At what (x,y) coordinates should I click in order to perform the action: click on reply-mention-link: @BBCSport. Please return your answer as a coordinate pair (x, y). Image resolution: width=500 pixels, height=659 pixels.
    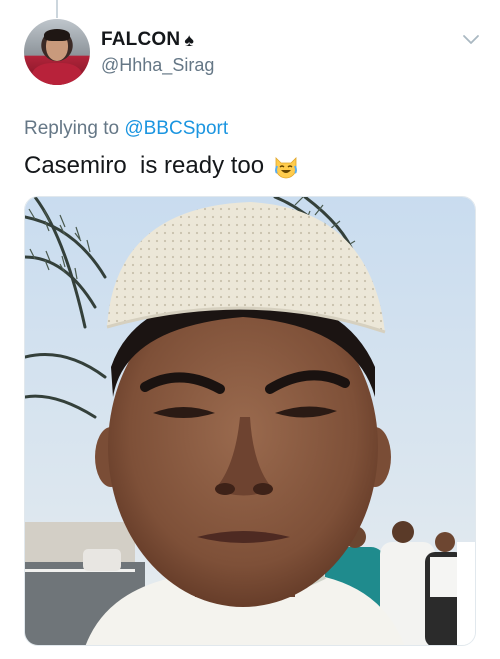
    Looking at the image, I should click on (176, 128).